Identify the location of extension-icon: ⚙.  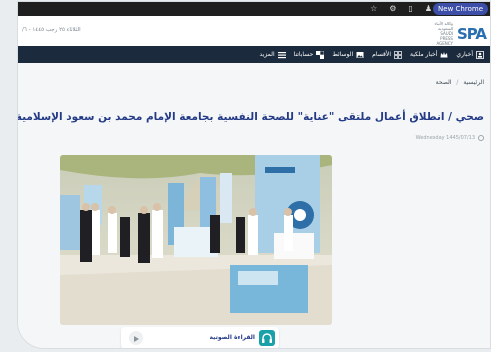
(392, 9).